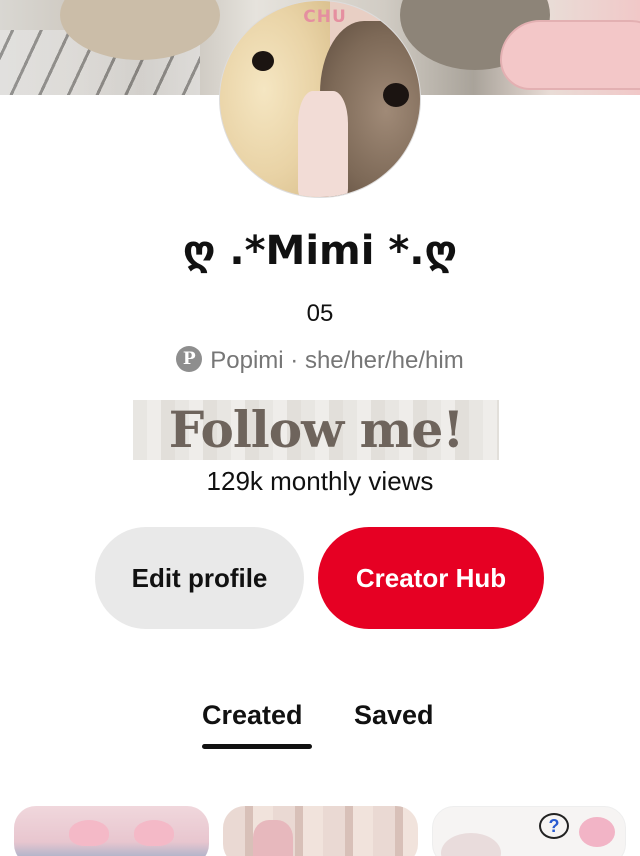 This screenshot has height=856, width=640. I want to click on profile-tabs: Created Saved, so click(320, 730).